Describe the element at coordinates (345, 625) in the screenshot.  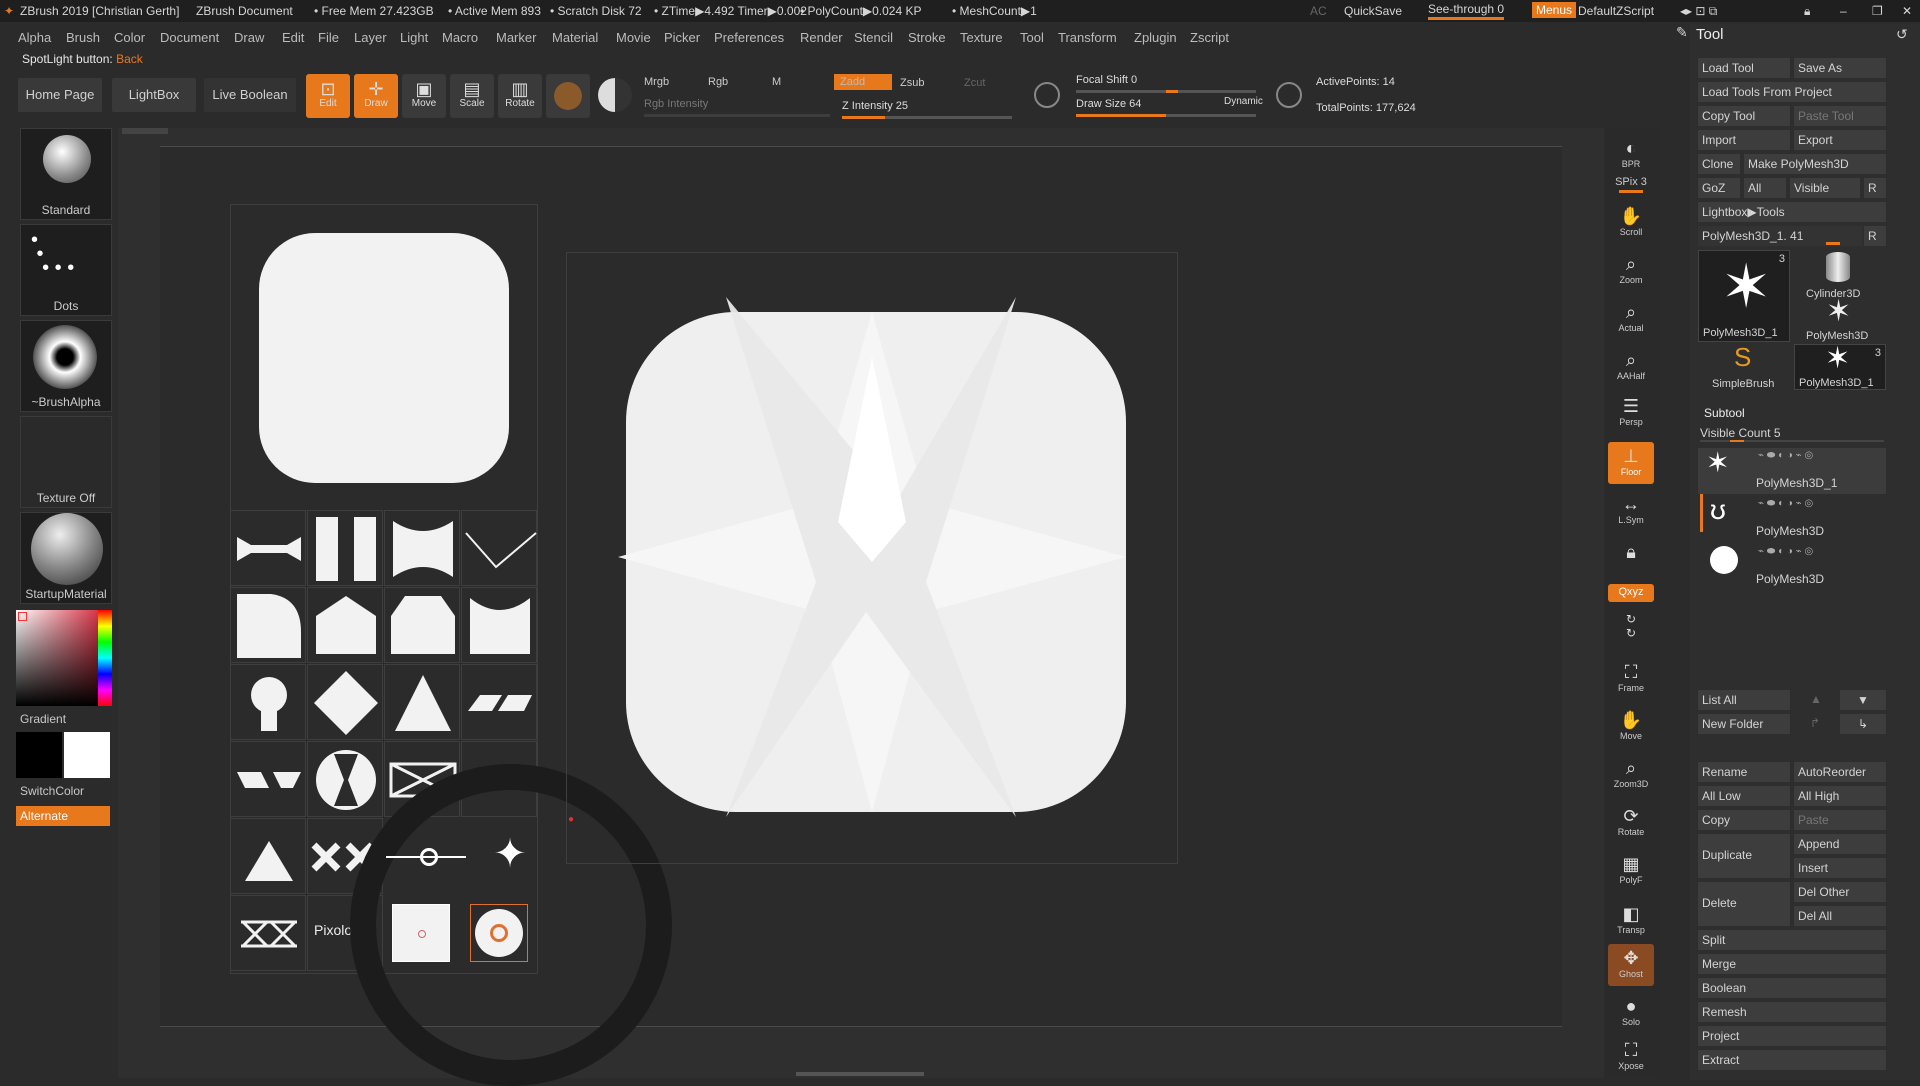
I see `shape-house` at that location.